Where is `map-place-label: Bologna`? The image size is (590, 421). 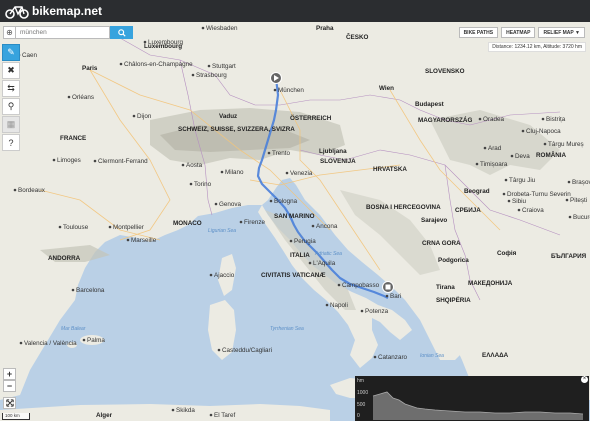 map-place-label: Bologna is located at coordinates (286, 201).